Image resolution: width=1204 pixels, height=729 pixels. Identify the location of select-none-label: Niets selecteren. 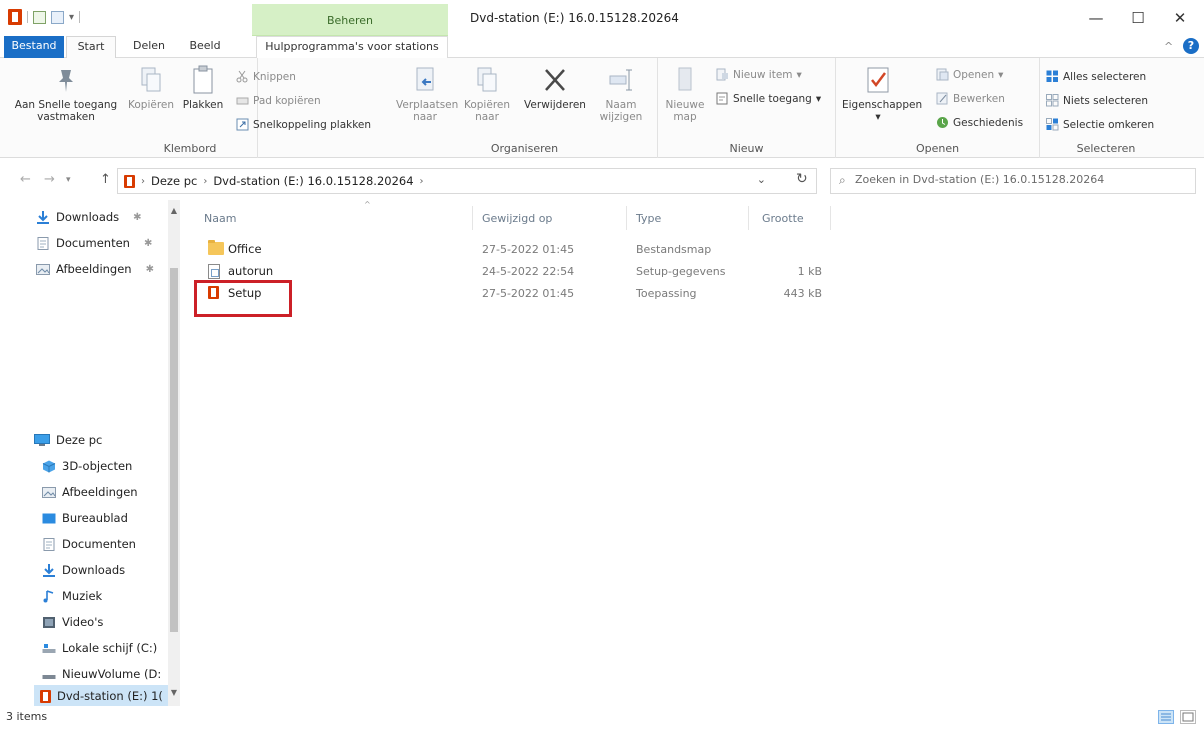
(1106, 100).